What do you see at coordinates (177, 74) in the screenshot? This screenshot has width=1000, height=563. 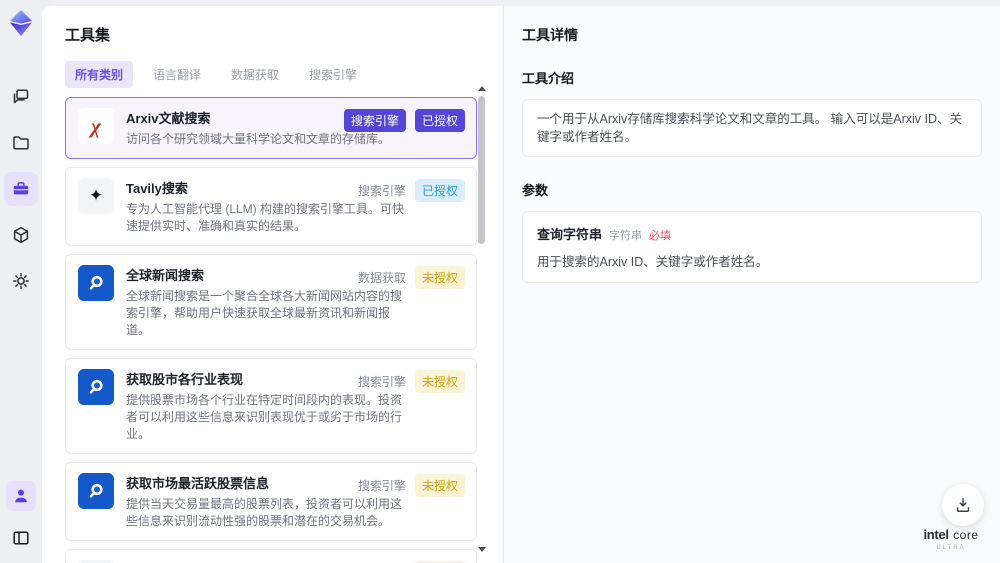 I see `tab-language-translation: 语言翻译` at bounding box center [177, 74].